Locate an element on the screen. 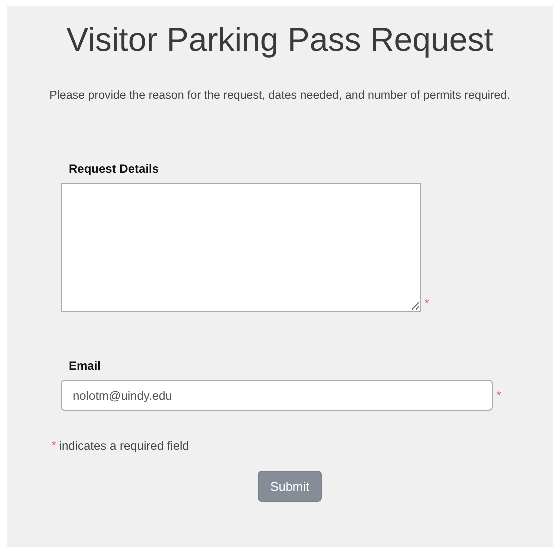 The width and height of the screenshot is (553, 548). instructions-text: Please provide the reason for the request, dates needed, and number of permits required. is located at coordinates (280, 95).